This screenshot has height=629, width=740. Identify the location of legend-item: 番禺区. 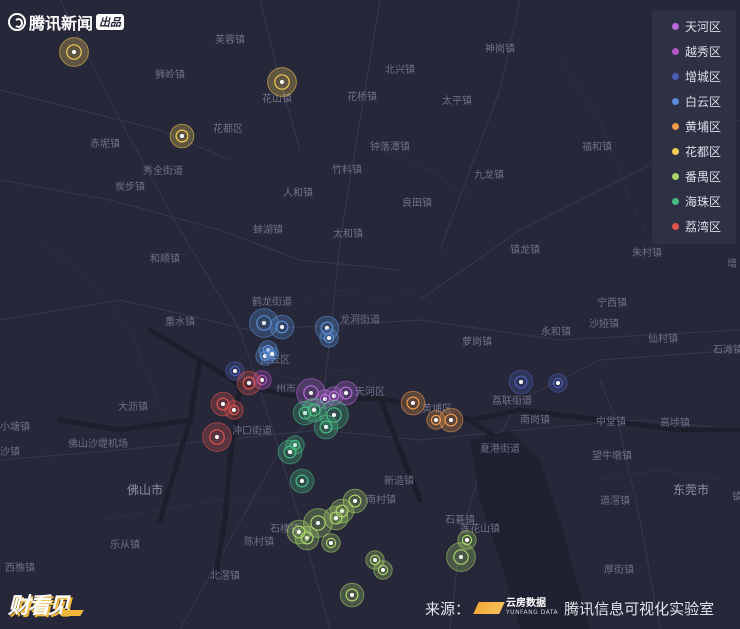
(694, 176).